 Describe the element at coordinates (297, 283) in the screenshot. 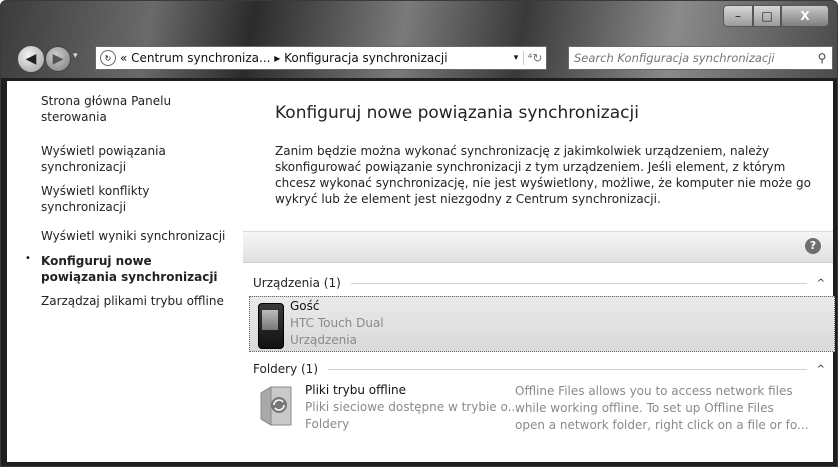

I see `devices-group-label: Urządzenia (1)` at that location.